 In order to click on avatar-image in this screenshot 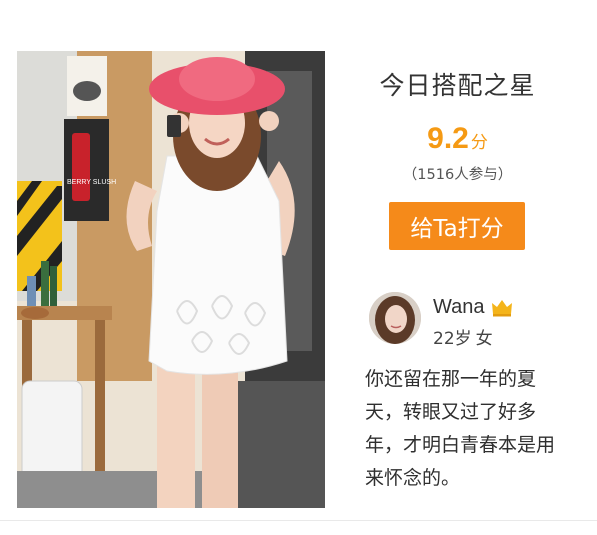, I will do `click(395, 318)`.